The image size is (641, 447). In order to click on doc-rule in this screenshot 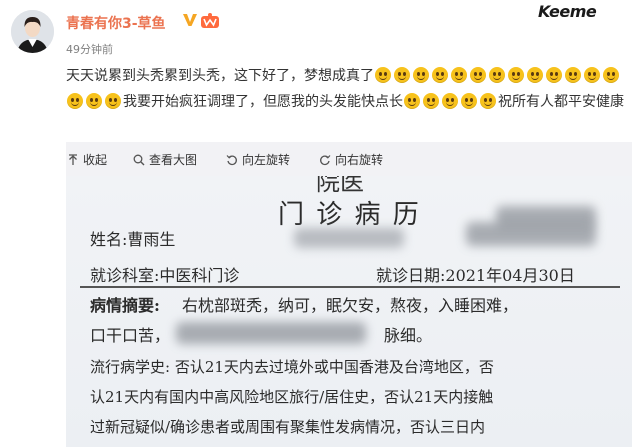, I will do `click(350, 287)`.